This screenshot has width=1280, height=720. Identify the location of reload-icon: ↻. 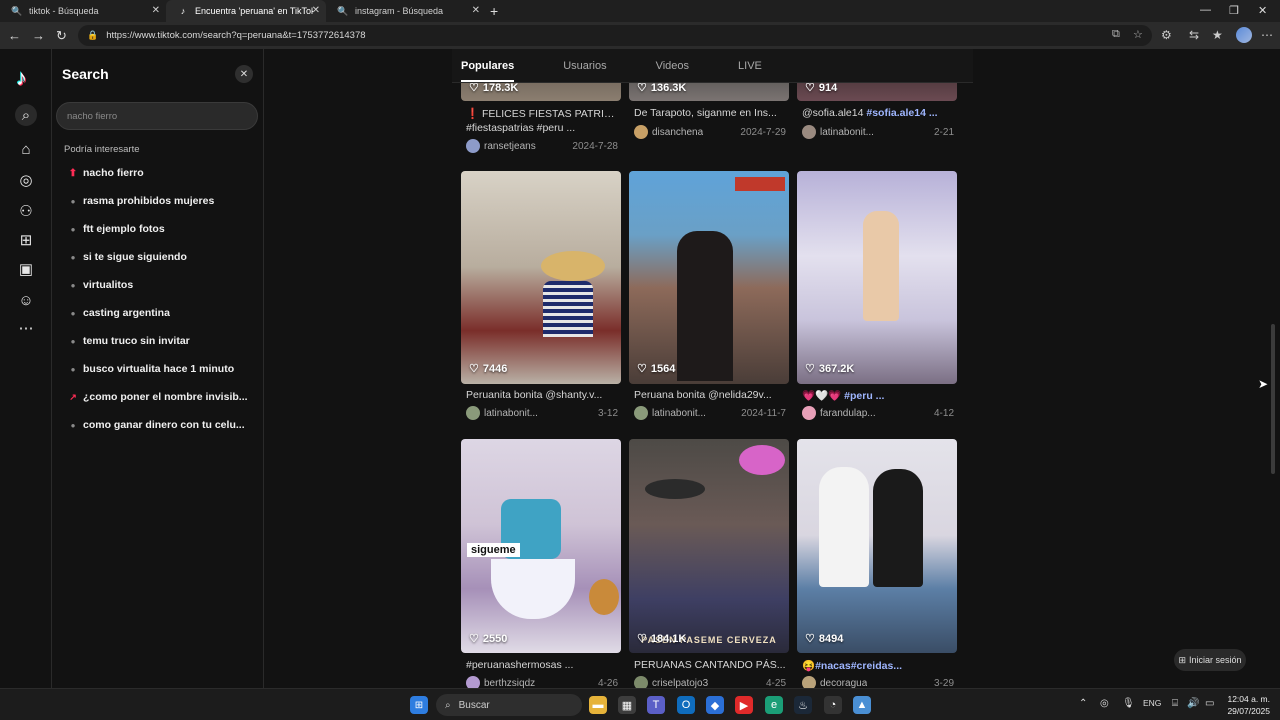
(61, 36).